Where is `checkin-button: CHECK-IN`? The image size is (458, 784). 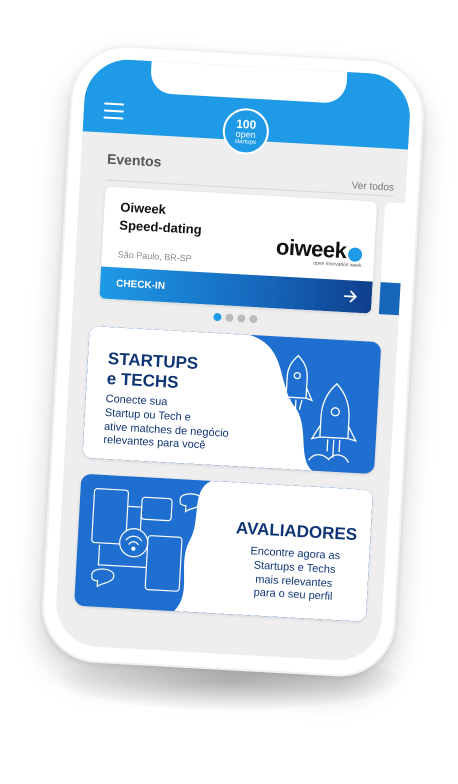 checkin-button: CHECK-IN is located at coordinates (236, 290).